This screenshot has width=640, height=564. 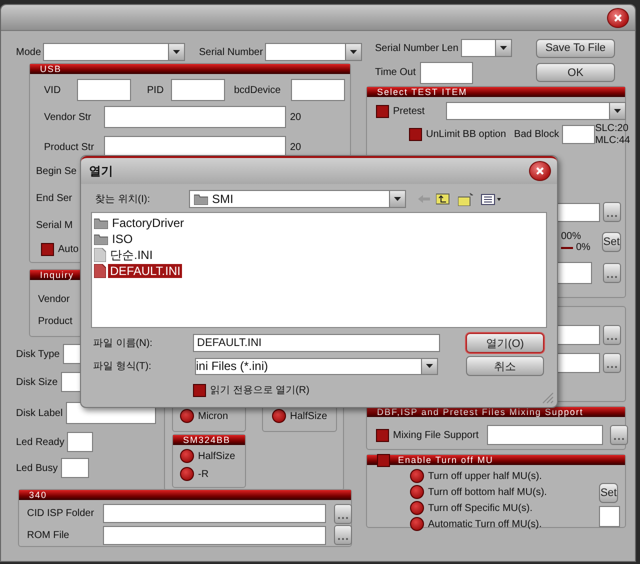 What do you see at coordinates (38, 354) in the screenshot?
I see `field-label: Disk Type` at bounding box center [38, 354].